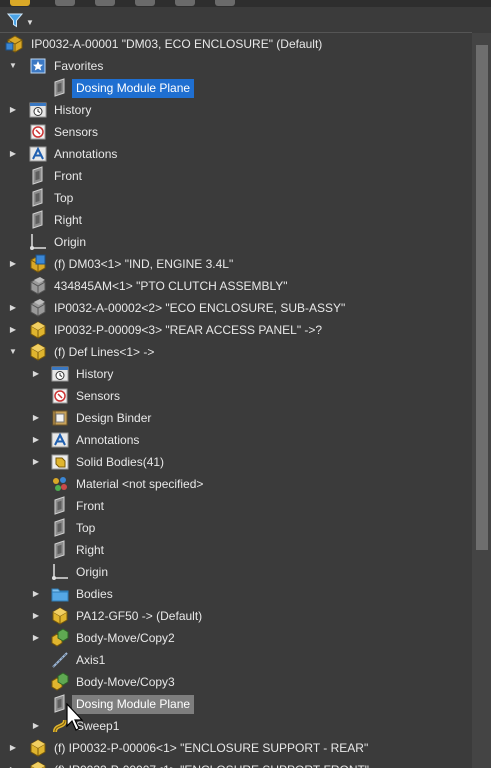  Describe the element at coordinates (104, 351) in the screenshot. I see `tree-item-label: (f) Def Lines<1> ->` at that location.